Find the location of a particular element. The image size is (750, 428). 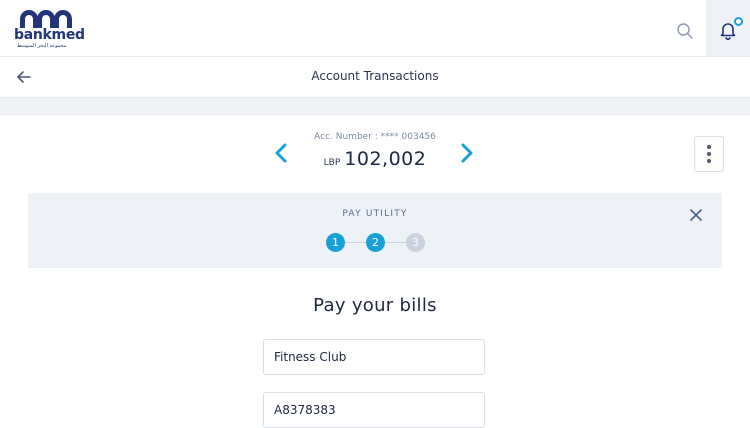

brand-name: bankmed is located at coordinates (49, 35).